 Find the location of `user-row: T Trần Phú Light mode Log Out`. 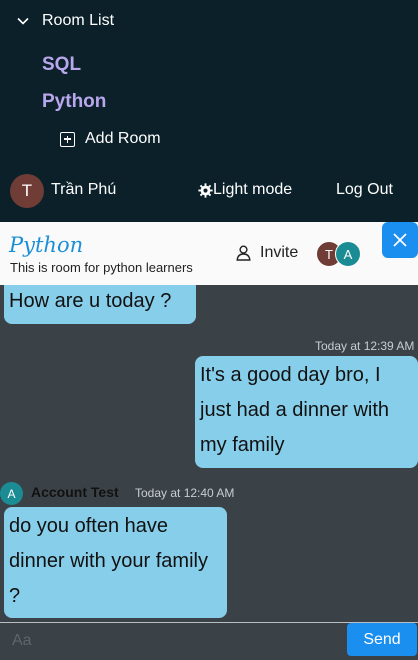

user-row: T Trần Phú Light mode Log Out is located at coordinates (210, 191).